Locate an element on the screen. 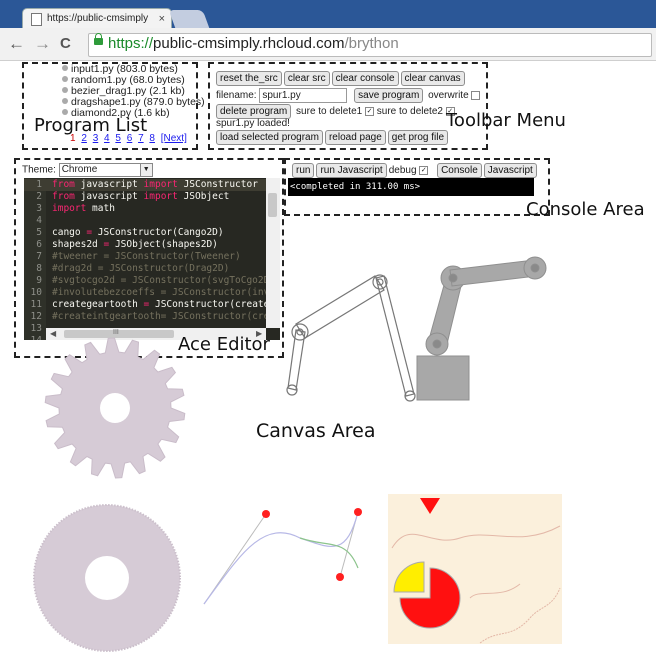 The image size is (656, 661). javascript-button: Javascript is located at coordinates (510, 170).